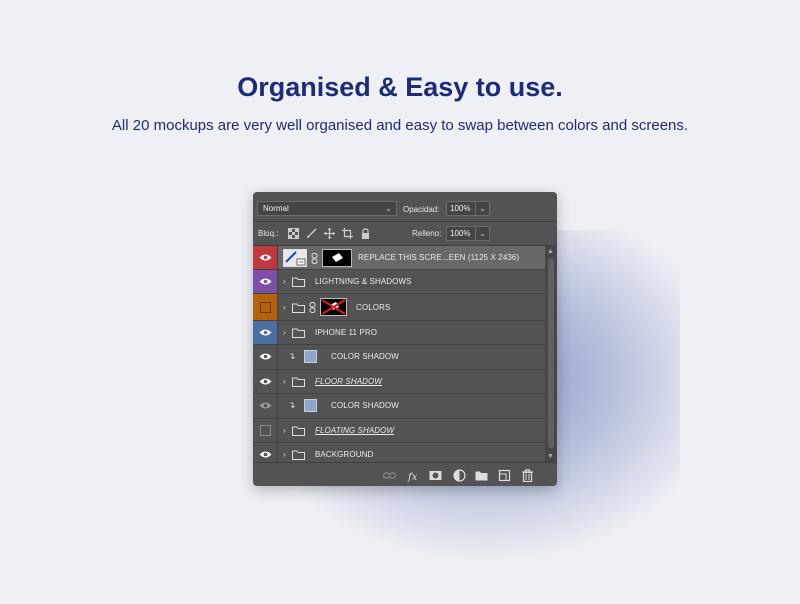 The height and width of the screenshot is (604, 800). I want to click on layers-toolbar: fx, so click(405, 474).